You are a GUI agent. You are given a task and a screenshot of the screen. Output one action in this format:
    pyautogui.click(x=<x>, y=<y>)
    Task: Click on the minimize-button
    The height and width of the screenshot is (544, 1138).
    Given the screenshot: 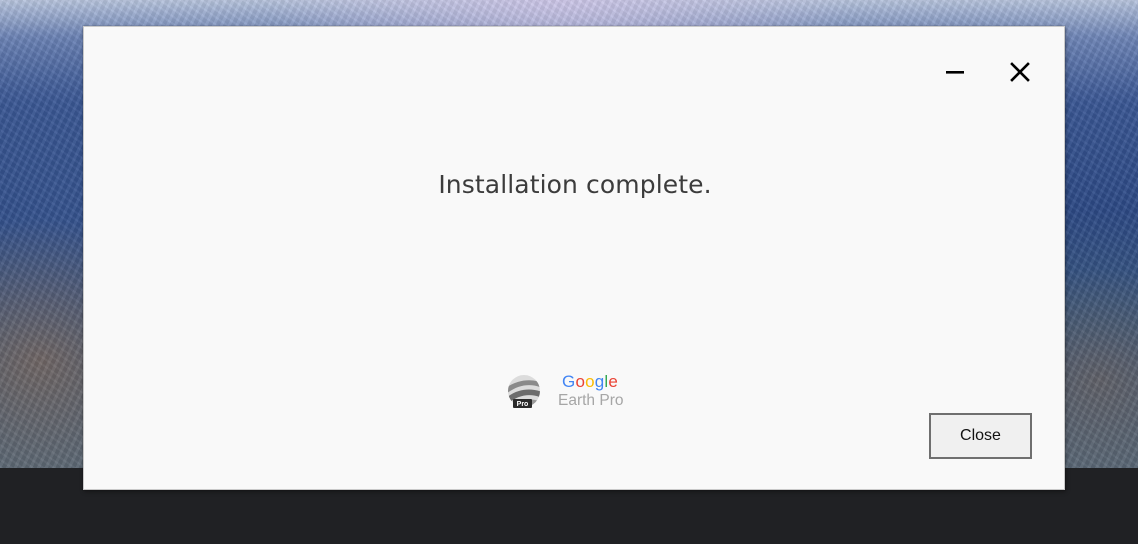 What is the action you would take?
    pyautogui.click(x=955, y=72)
    